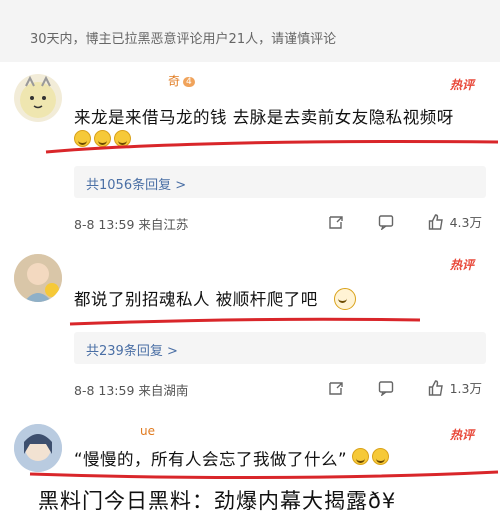 This screenshot has height=517, width=500. What do you see at coordinates (360, 456) in the screenshot?
I see `laugh-icon` at bounding box center [360, 456].